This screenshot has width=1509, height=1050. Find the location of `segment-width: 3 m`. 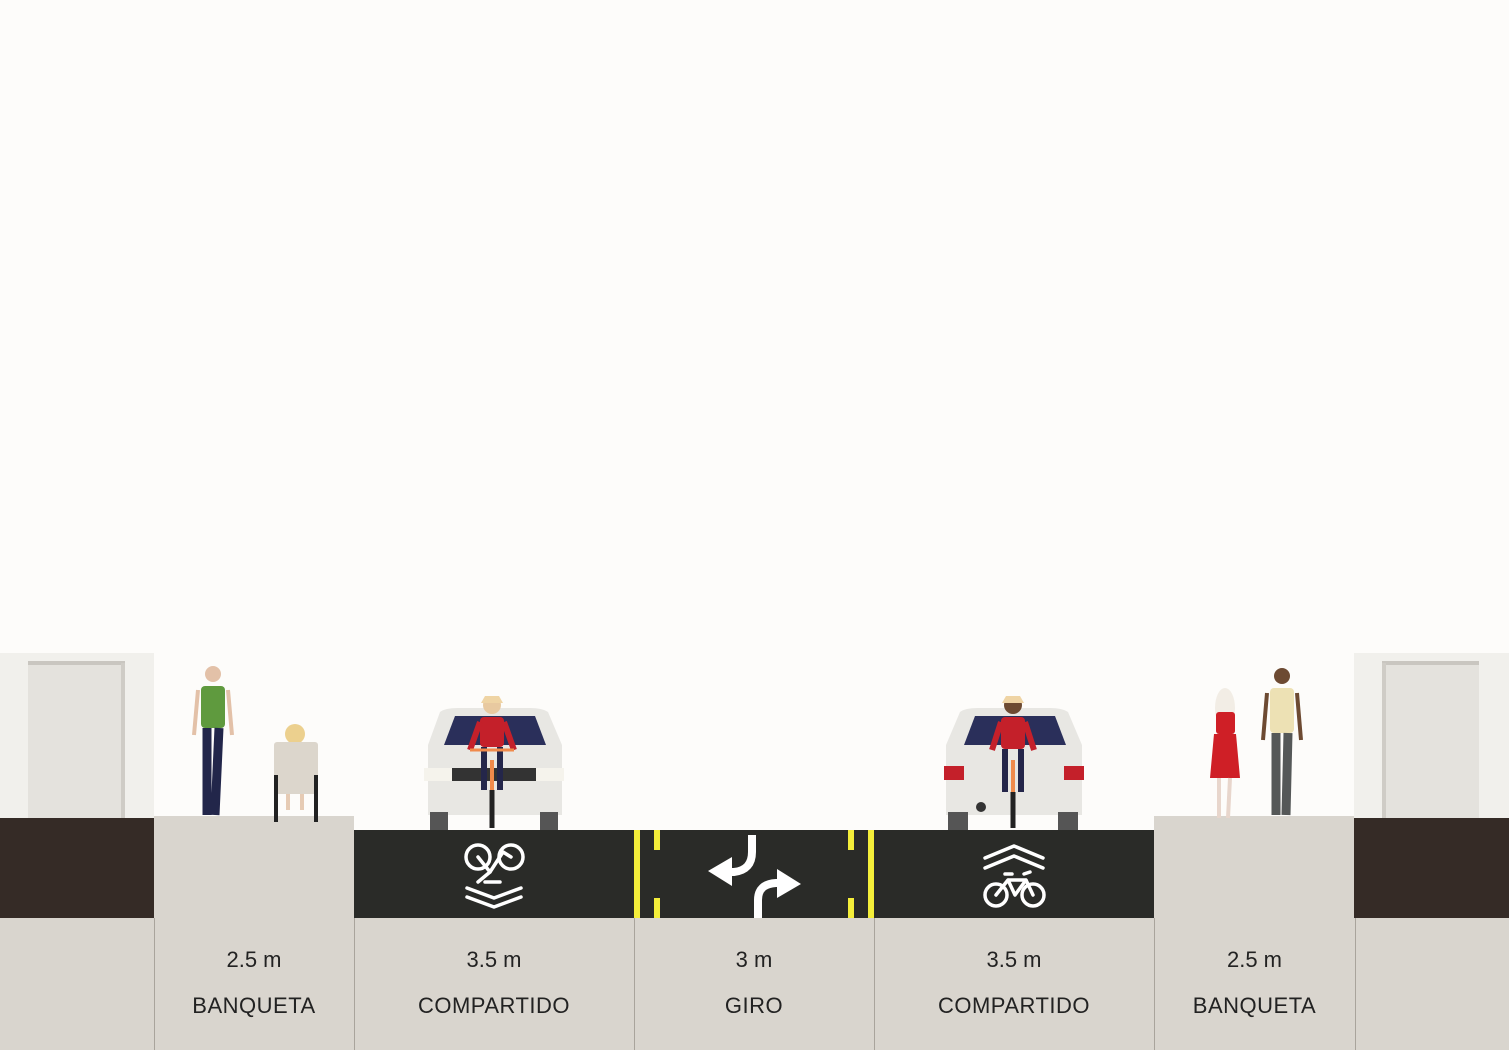

segment-width: 3 m is located at coordinates (754, 959).